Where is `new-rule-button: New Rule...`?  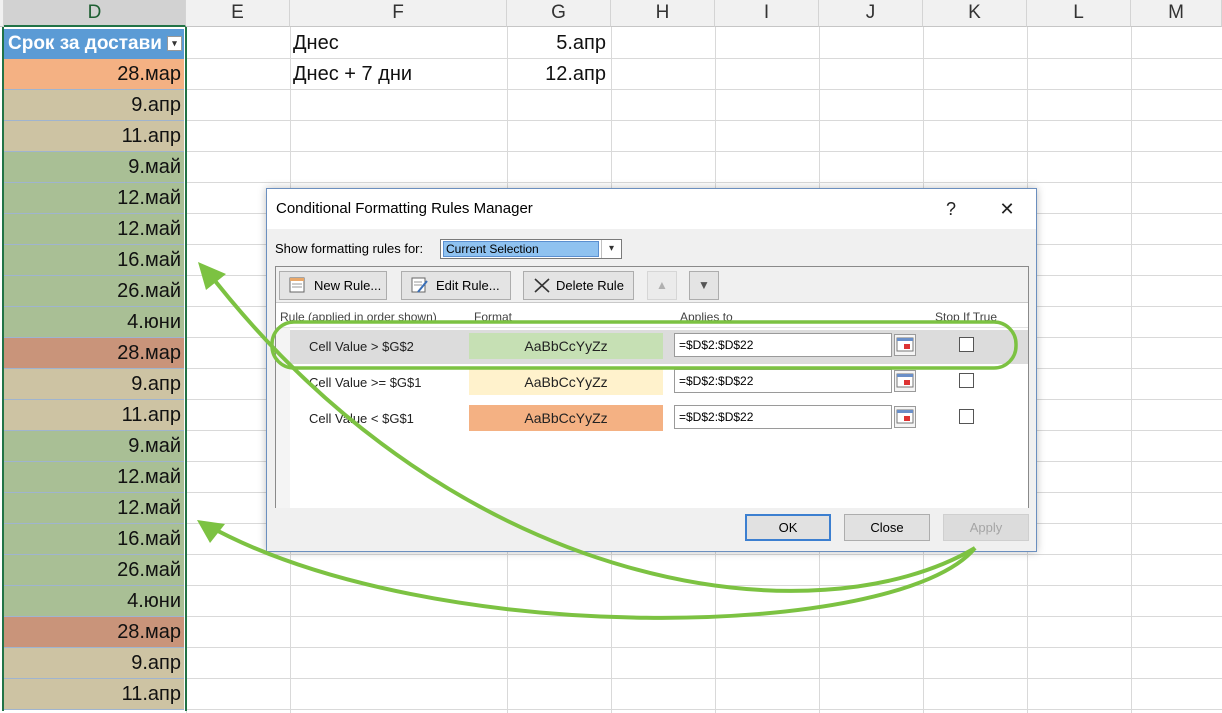 new-rule-button: New Rule... is located at coordinates (333, 285).